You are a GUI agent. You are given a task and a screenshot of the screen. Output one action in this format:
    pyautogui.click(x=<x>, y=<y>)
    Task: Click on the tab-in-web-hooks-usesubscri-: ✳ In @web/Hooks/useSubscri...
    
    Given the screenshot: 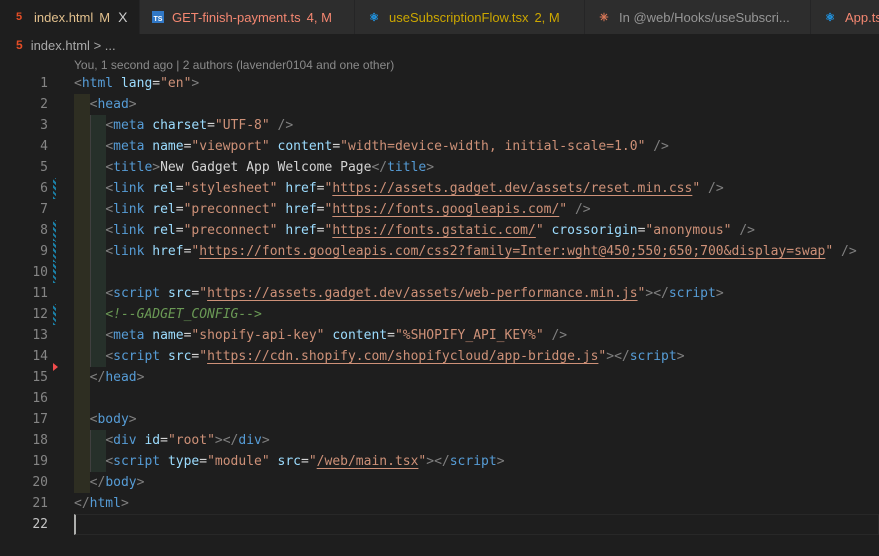 What is the action you would take?
    pyautogui.click(x=698, y=17)
    